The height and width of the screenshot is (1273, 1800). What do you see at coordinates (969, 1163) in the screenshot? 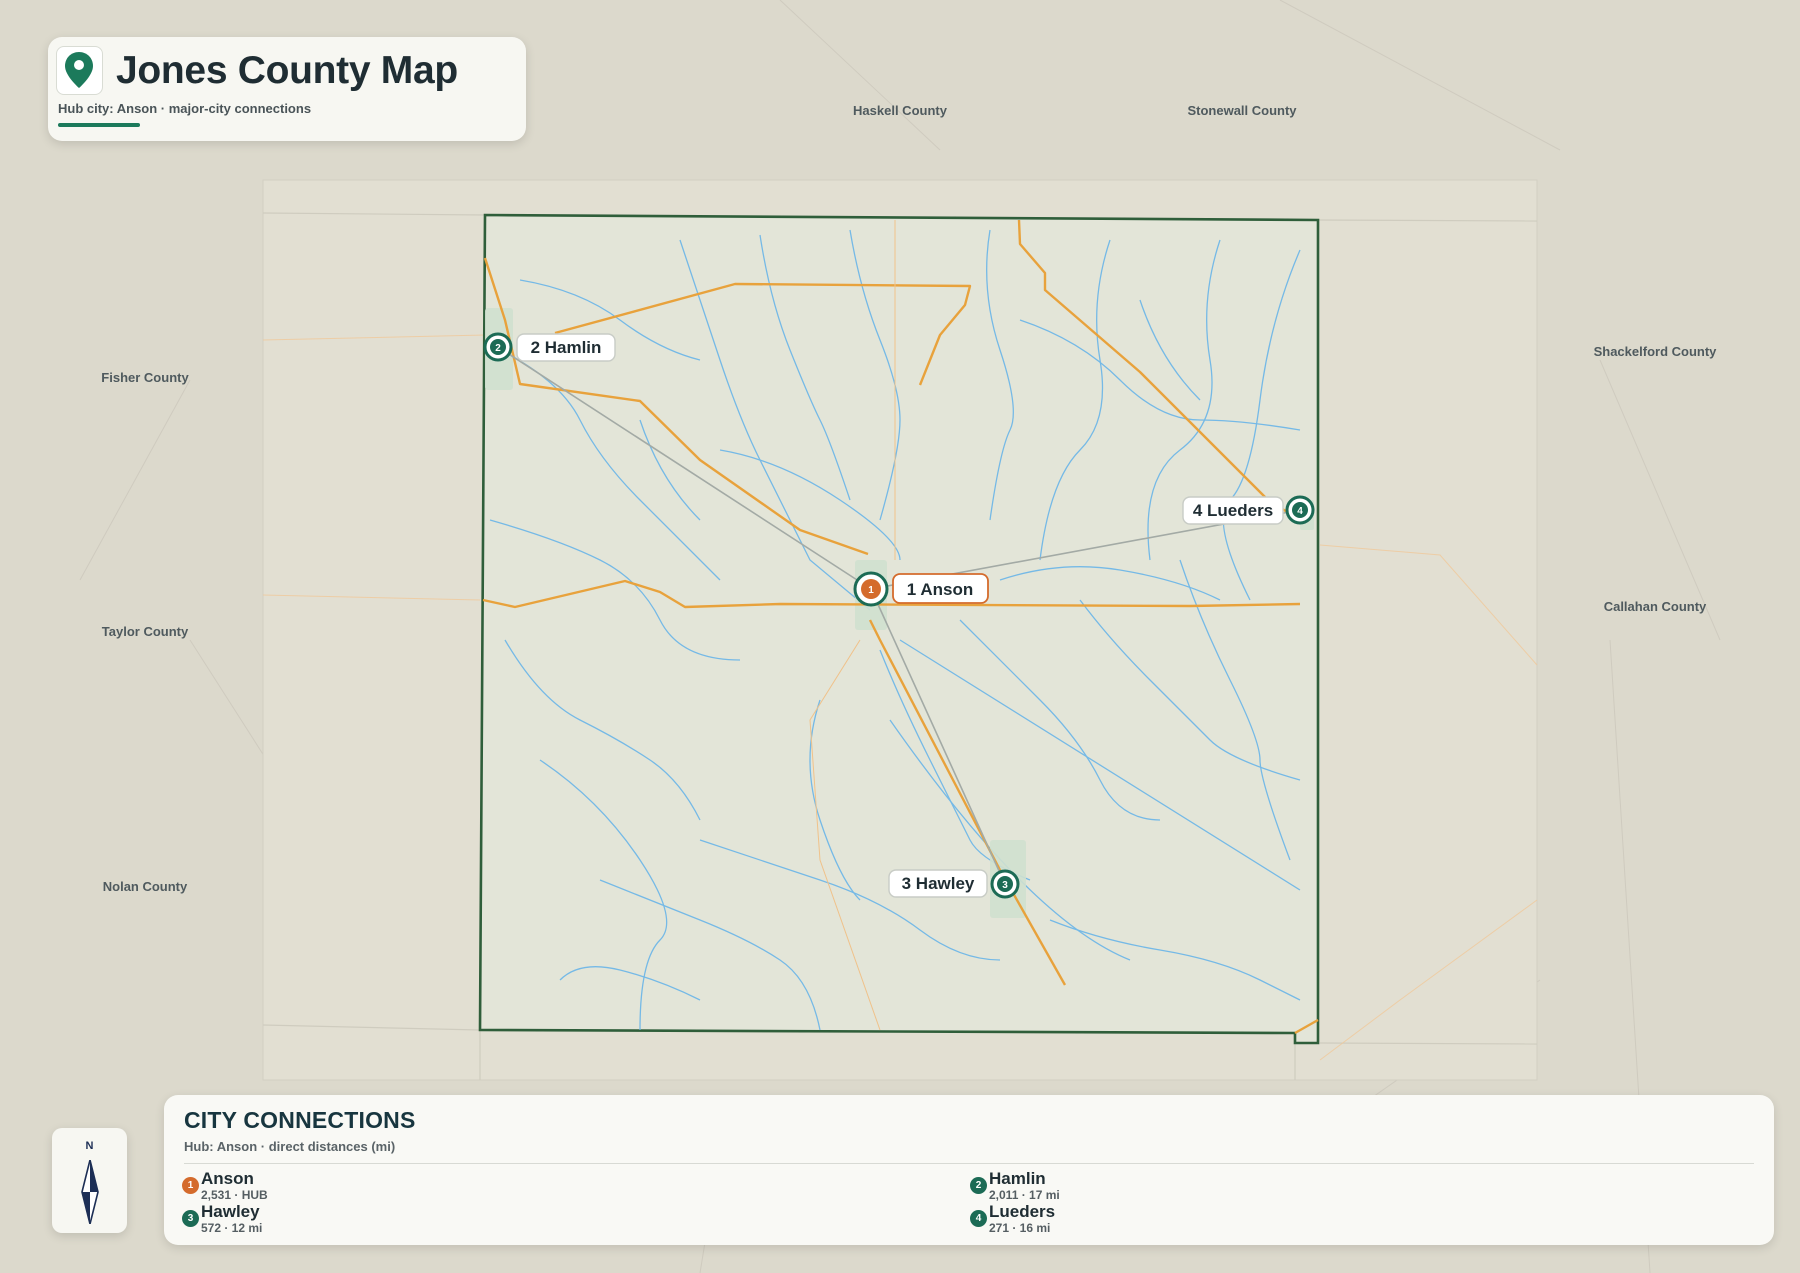
I see `panel-divider` at bounding box center [969, 1163].